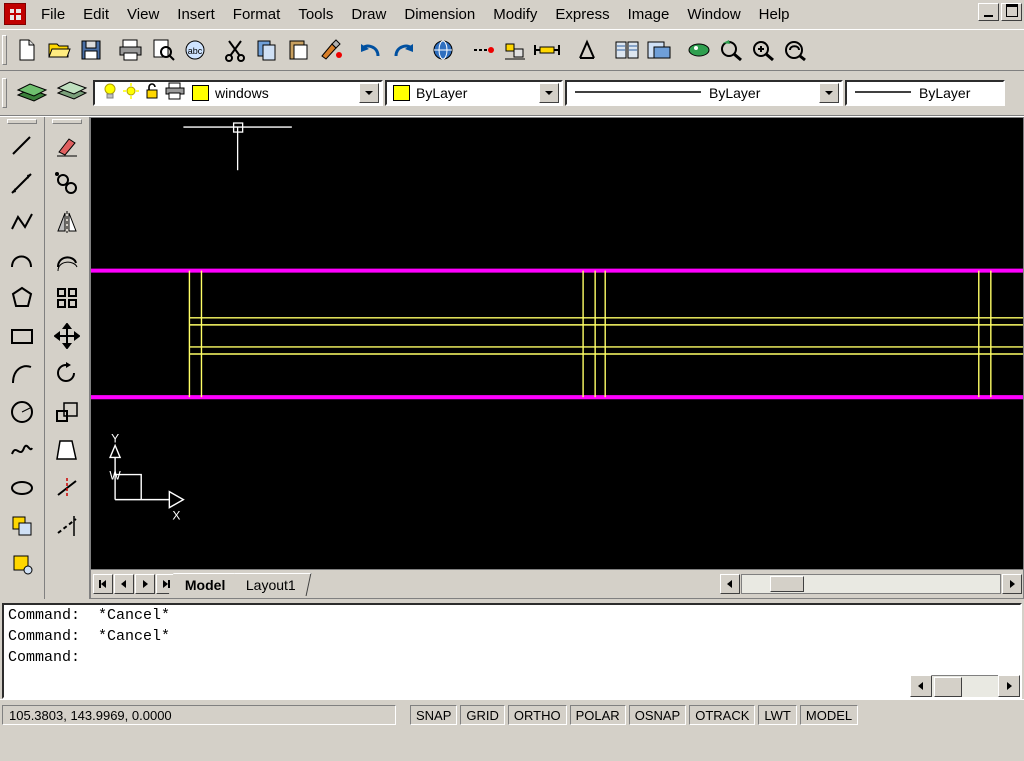  Describe the element at coordinates (403, 50) in the screenshot. I see `redo-icon` at that location.